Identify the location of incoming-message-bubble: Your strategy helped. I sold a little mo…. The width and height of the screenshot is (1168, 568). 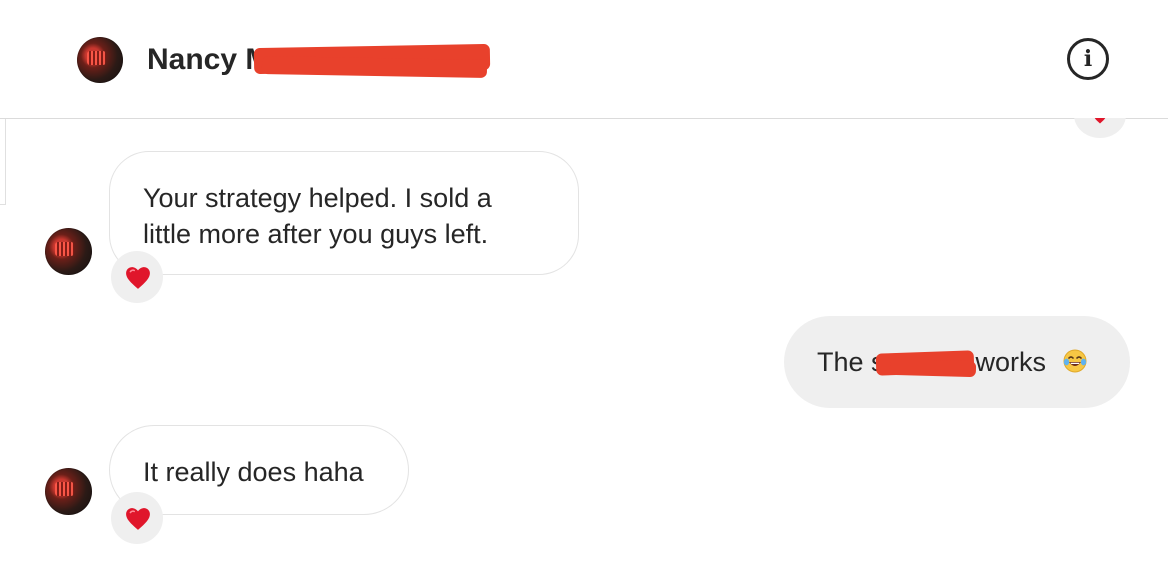
(344, 213).